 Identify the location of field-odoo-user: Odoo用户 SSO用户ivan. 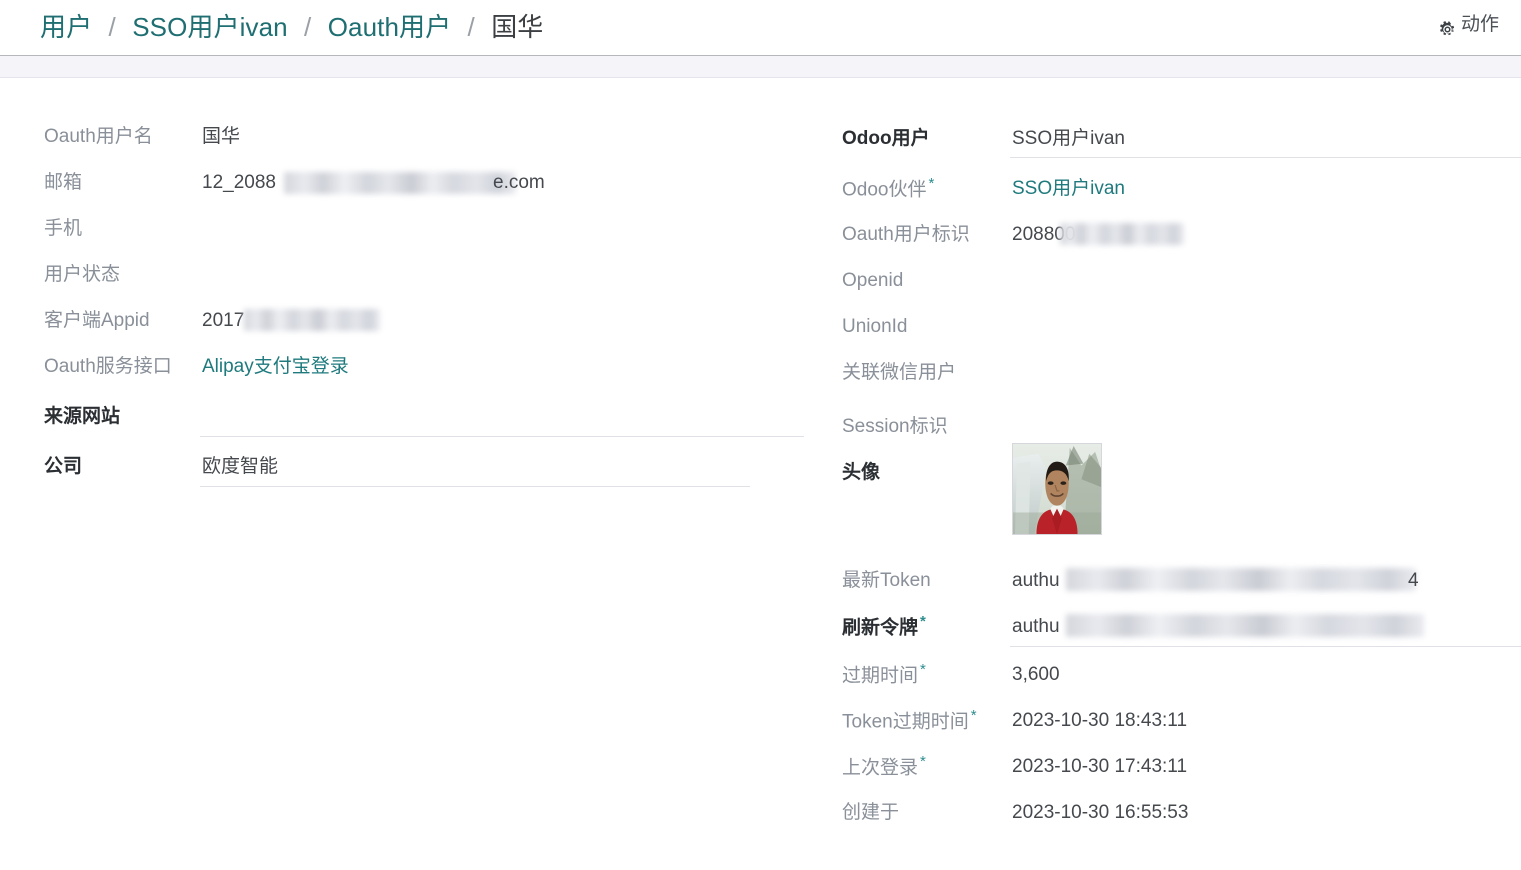
(1181, 142).